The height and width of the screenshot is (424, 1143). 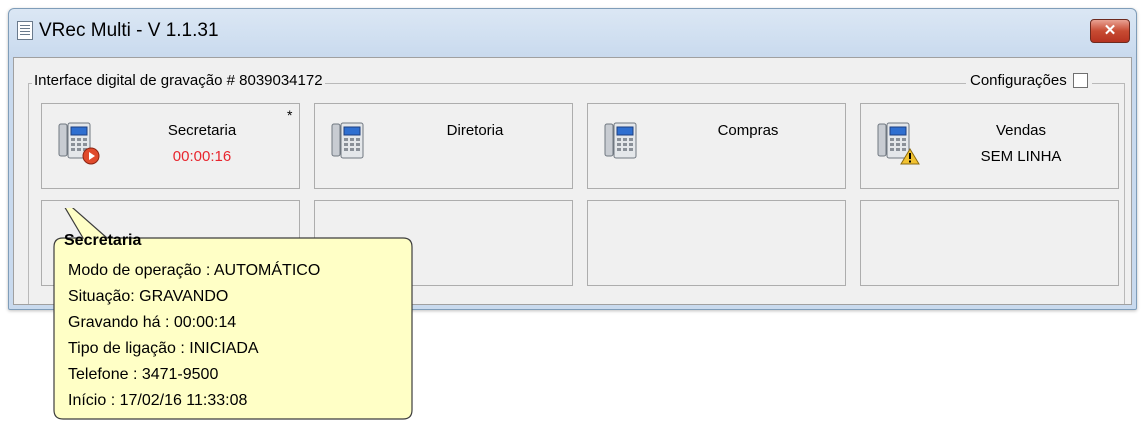 I want to click on app-icon, so click(x=25, y=30).